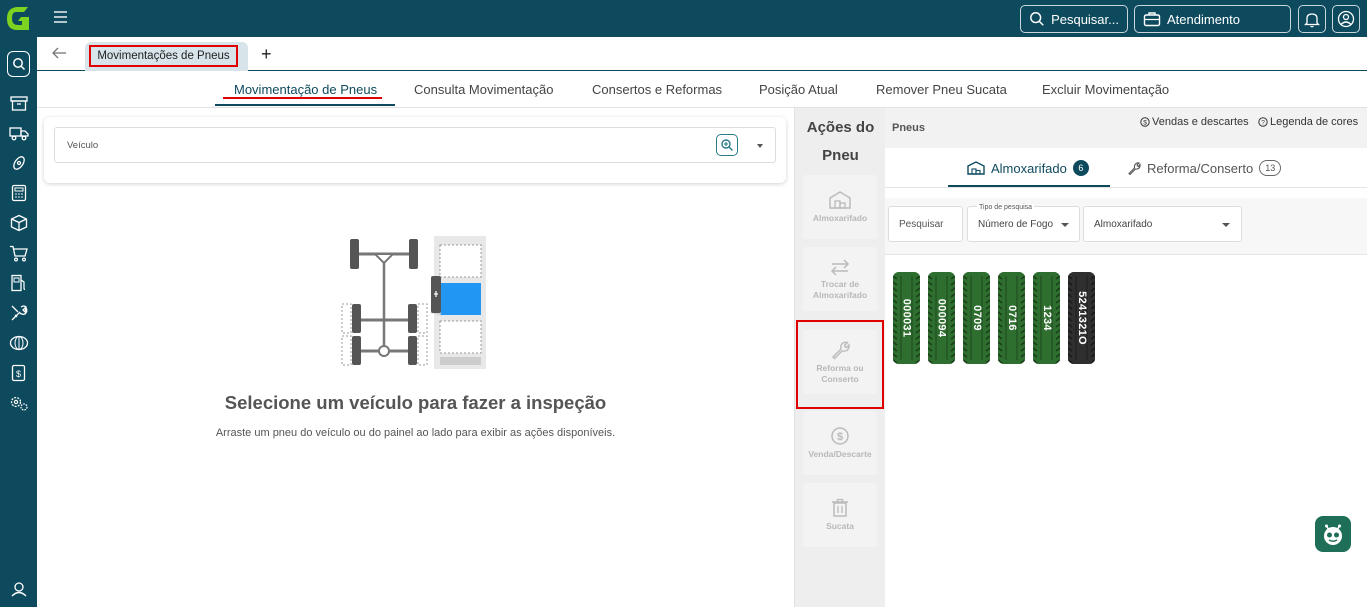  What do you see at coordinates (1308, 122) in the screenshot?
I see `color-legend-link: ? Legenda de cores` at bounding box center [1308, 122].